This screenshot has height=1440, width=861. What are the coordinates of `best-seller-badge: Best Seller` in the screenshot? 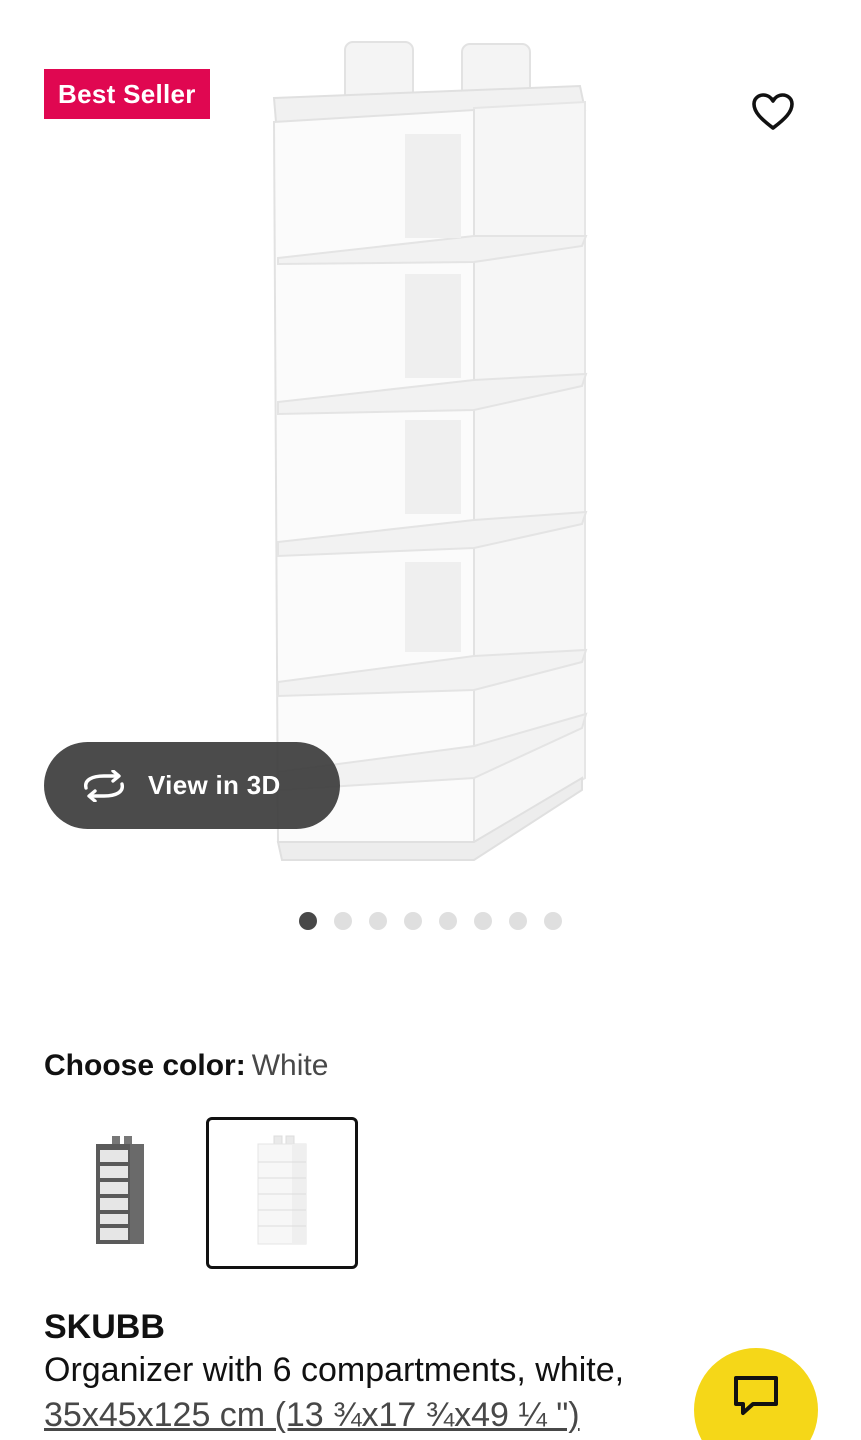 It's located at (127, 94).